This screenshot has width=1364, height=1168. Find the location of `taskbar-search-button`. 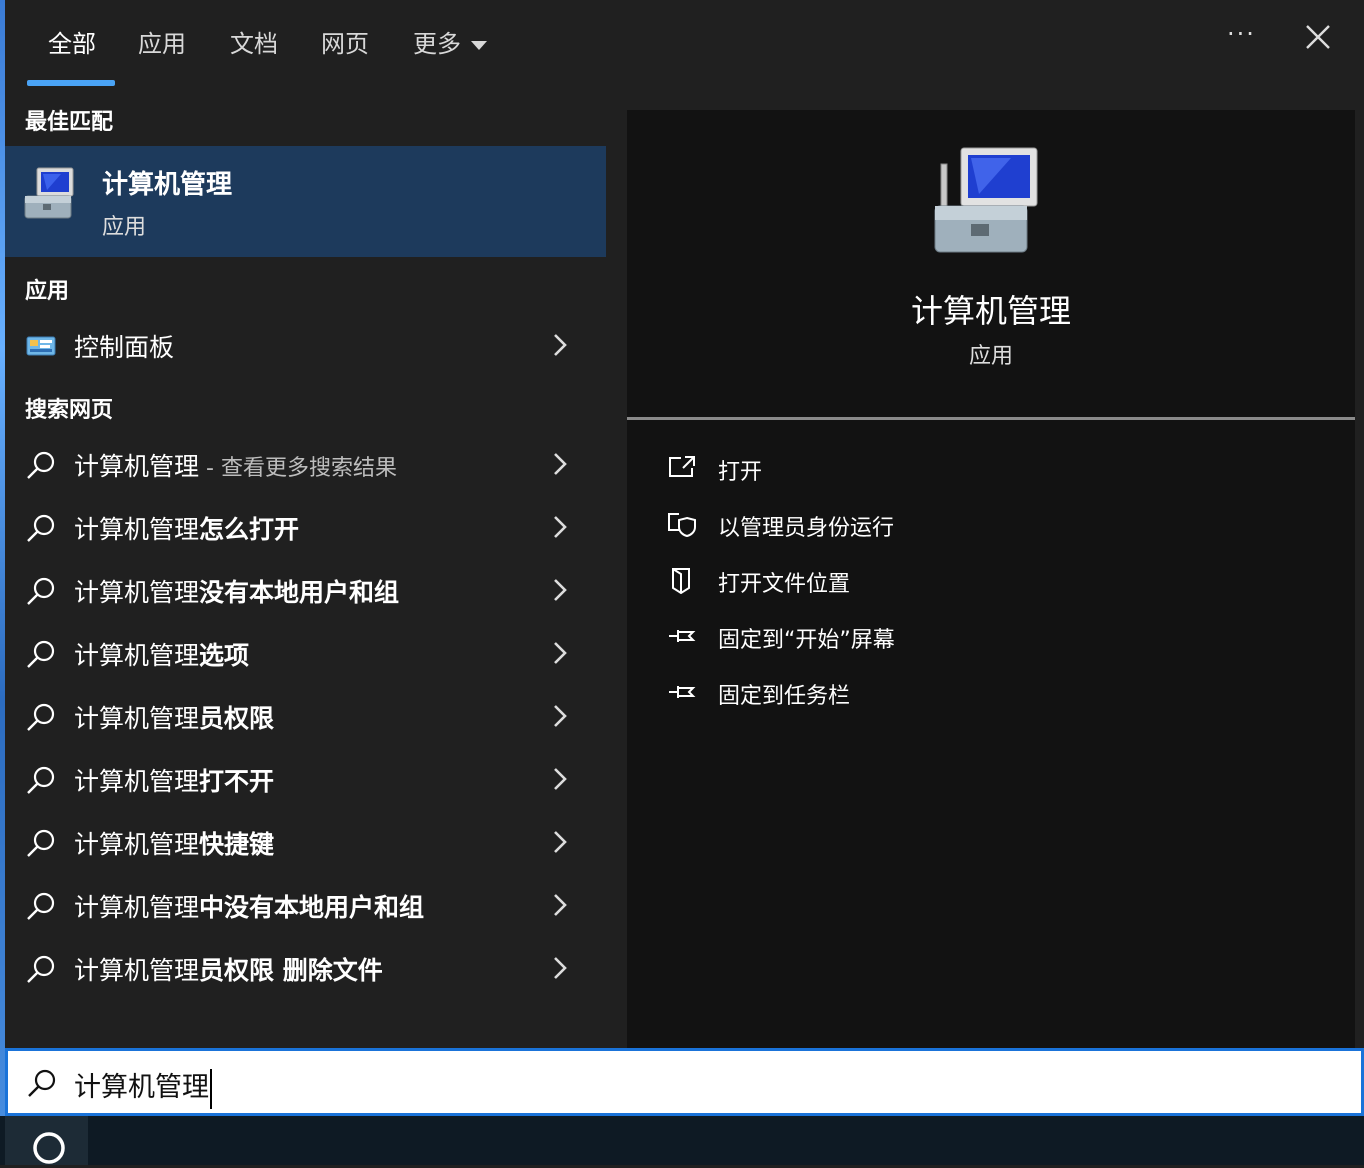

taskbar-search-button is located at coordinates (46, 1140).